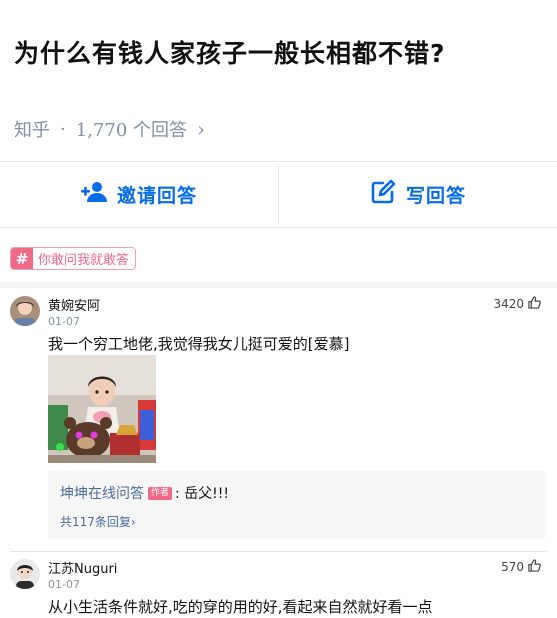  What do you see at coordinates (199, 344) in the screenshot?
I see `comment-text: 我一个穷工地佬,我觉得我女儿挺可爱的[爱慕]` at bounding box center [199, 344].